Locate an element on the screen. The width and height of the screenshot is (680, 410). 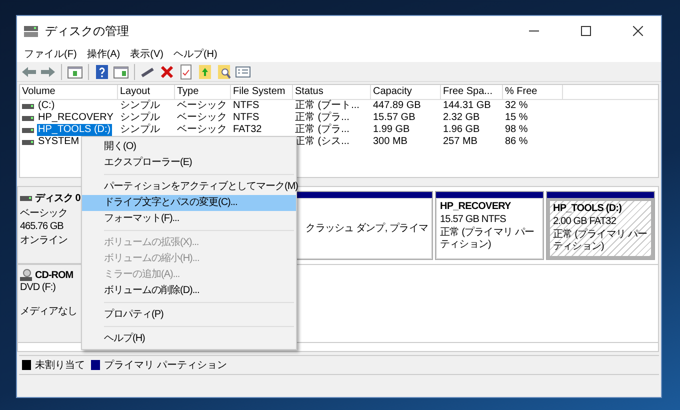
partition: HP_RECOVERY 15.57 GB NTFS 正常 (プライマリ パーティション) is located at coordinates (489, 228).